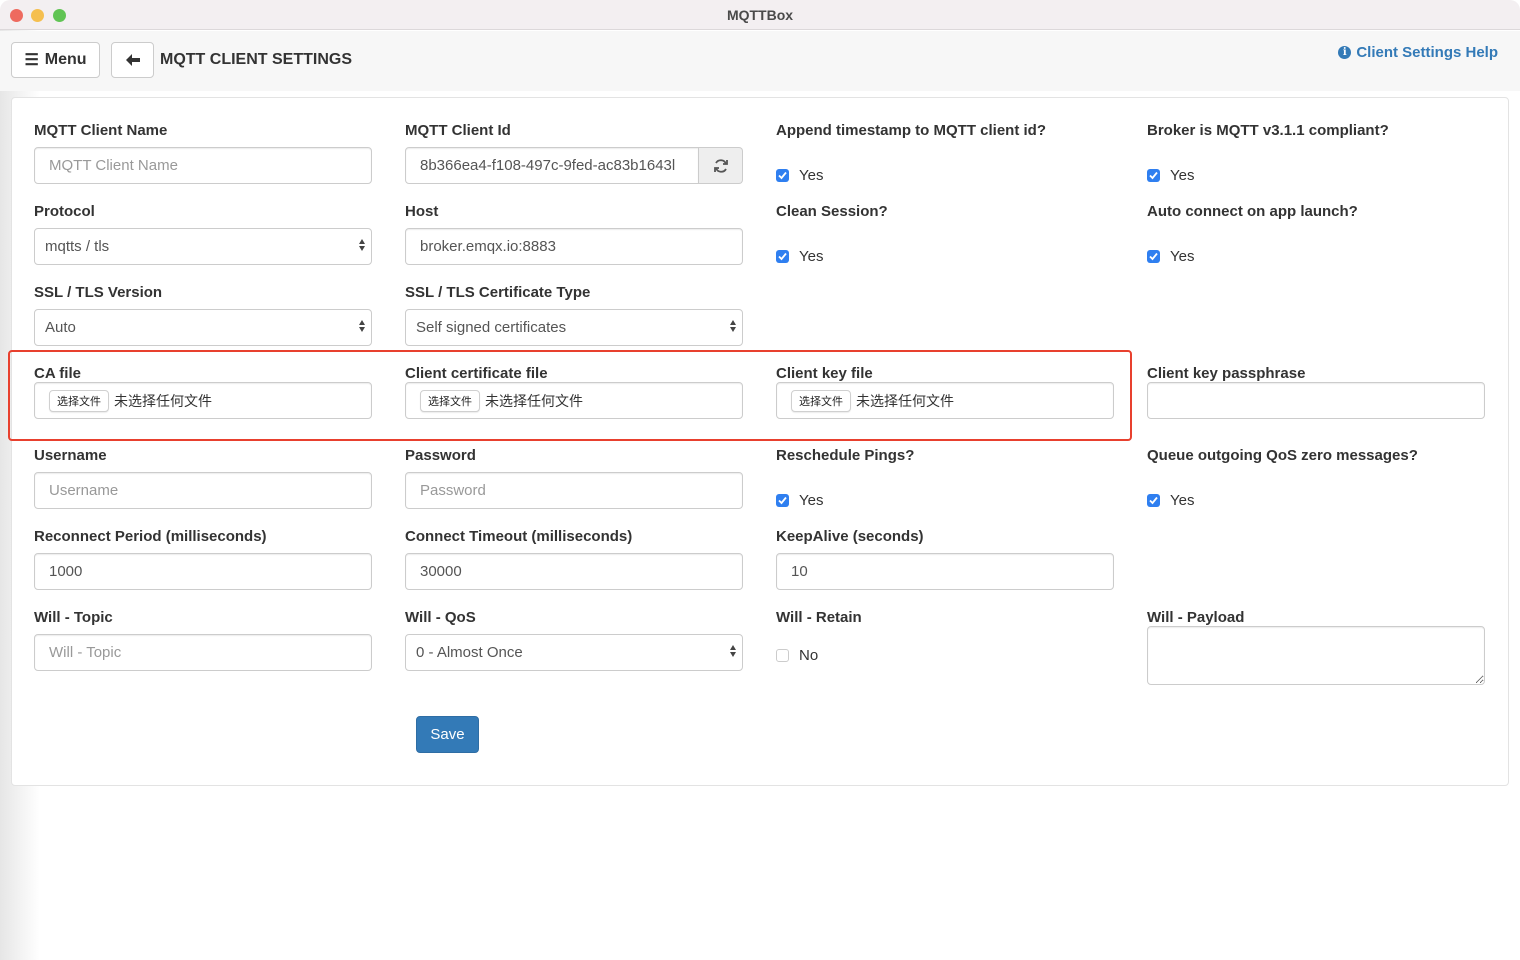 The height and width of the screenshot is (960, 1520). What do you see at coordinates (799, 175) in the screenshot?
I see `append-timestamp-checkbox-row: Yes` at bounding box center [799, 175].